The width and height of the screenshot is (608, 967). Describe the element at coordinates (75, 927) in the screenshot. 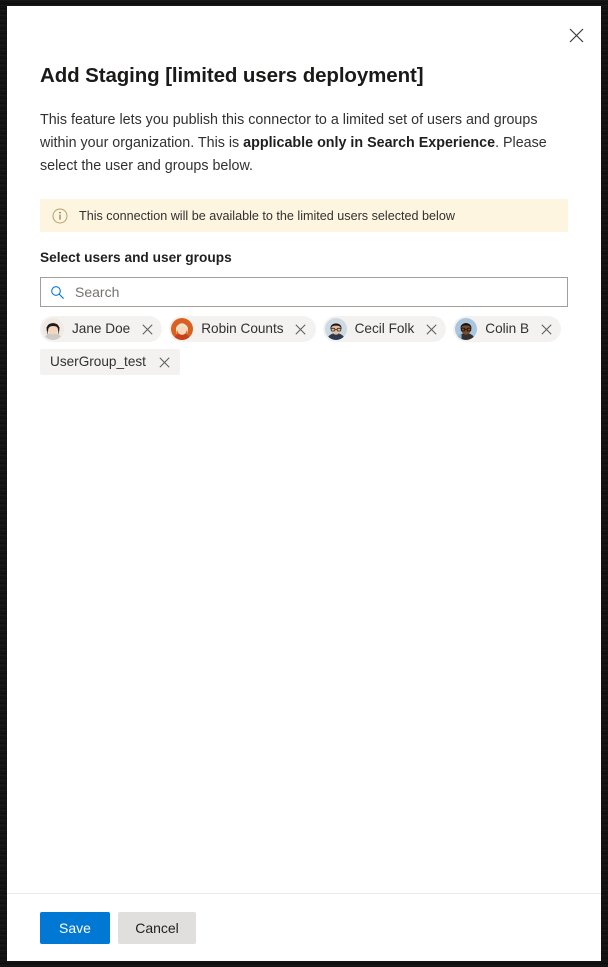

I see `save-button: Save` at that location.